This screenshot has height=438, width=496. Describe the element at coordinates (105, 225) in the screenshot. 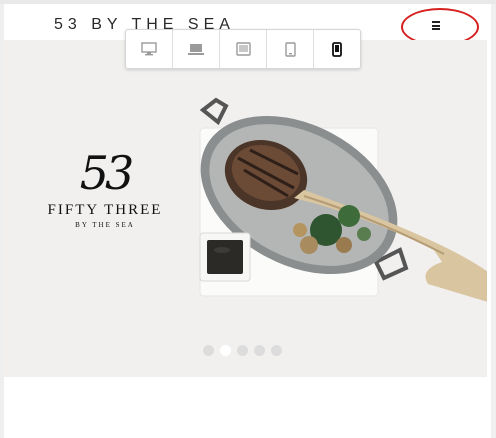

I see `logo-subtitle: BY THE SEA` at that location.